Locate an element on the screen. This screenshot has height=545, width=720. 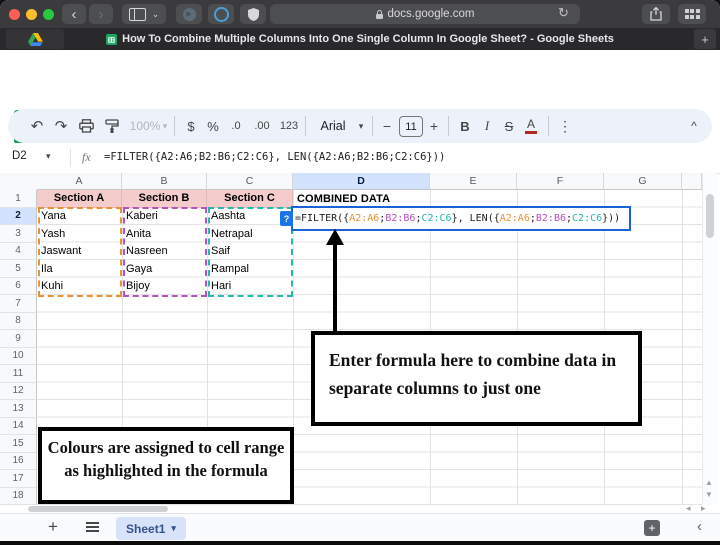
horizontal-scrollbar-thumb is located at coordinates (98, 508).